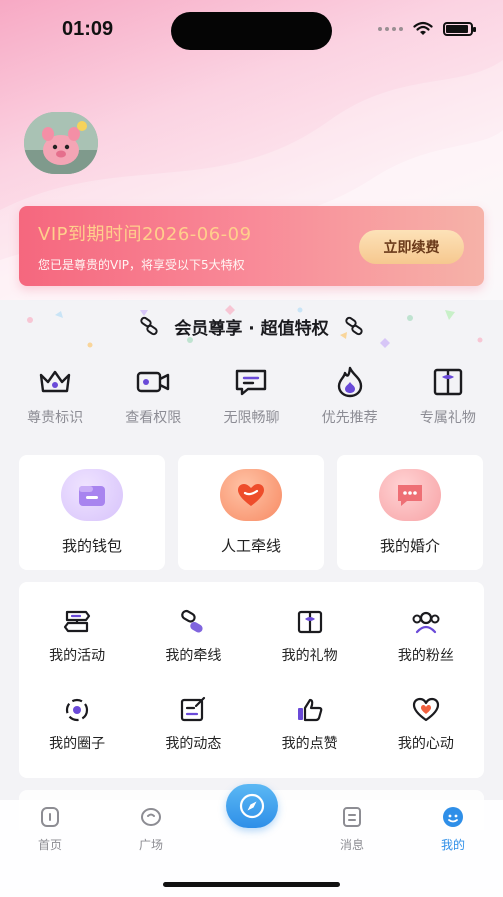 The image size is (503, 897). I want to click on tab-label: 广场, so click(150, 845).